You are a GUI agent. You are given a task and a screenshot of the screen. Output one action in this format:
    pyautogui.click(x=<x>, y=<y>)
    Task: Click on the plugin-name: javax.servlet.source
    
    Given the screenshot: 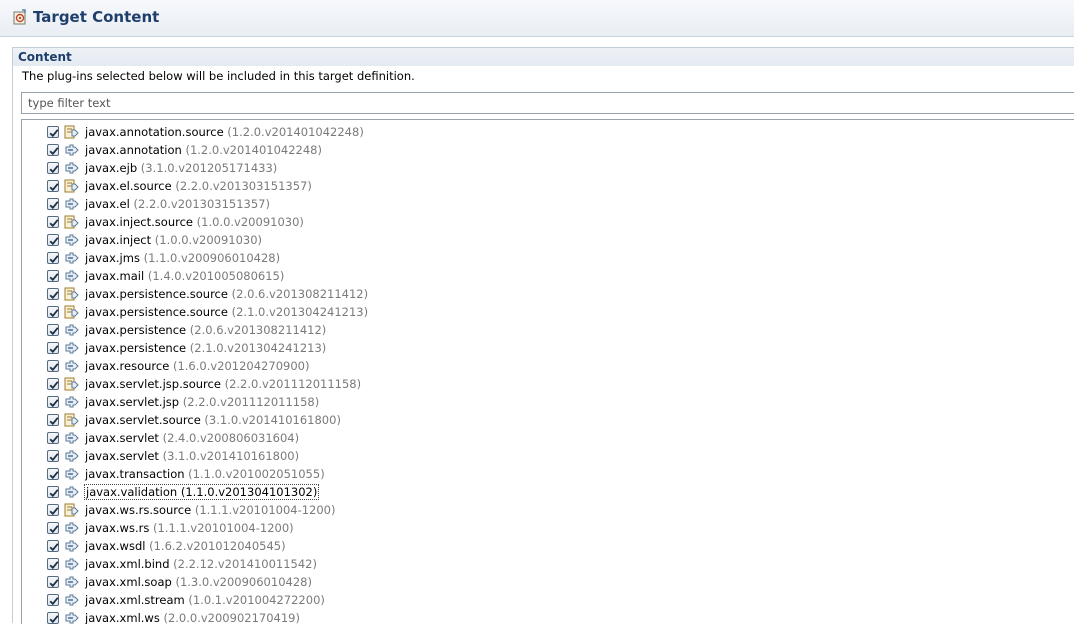 What is the action you would take?
    pyautogui.click(x=143, y=420)
    